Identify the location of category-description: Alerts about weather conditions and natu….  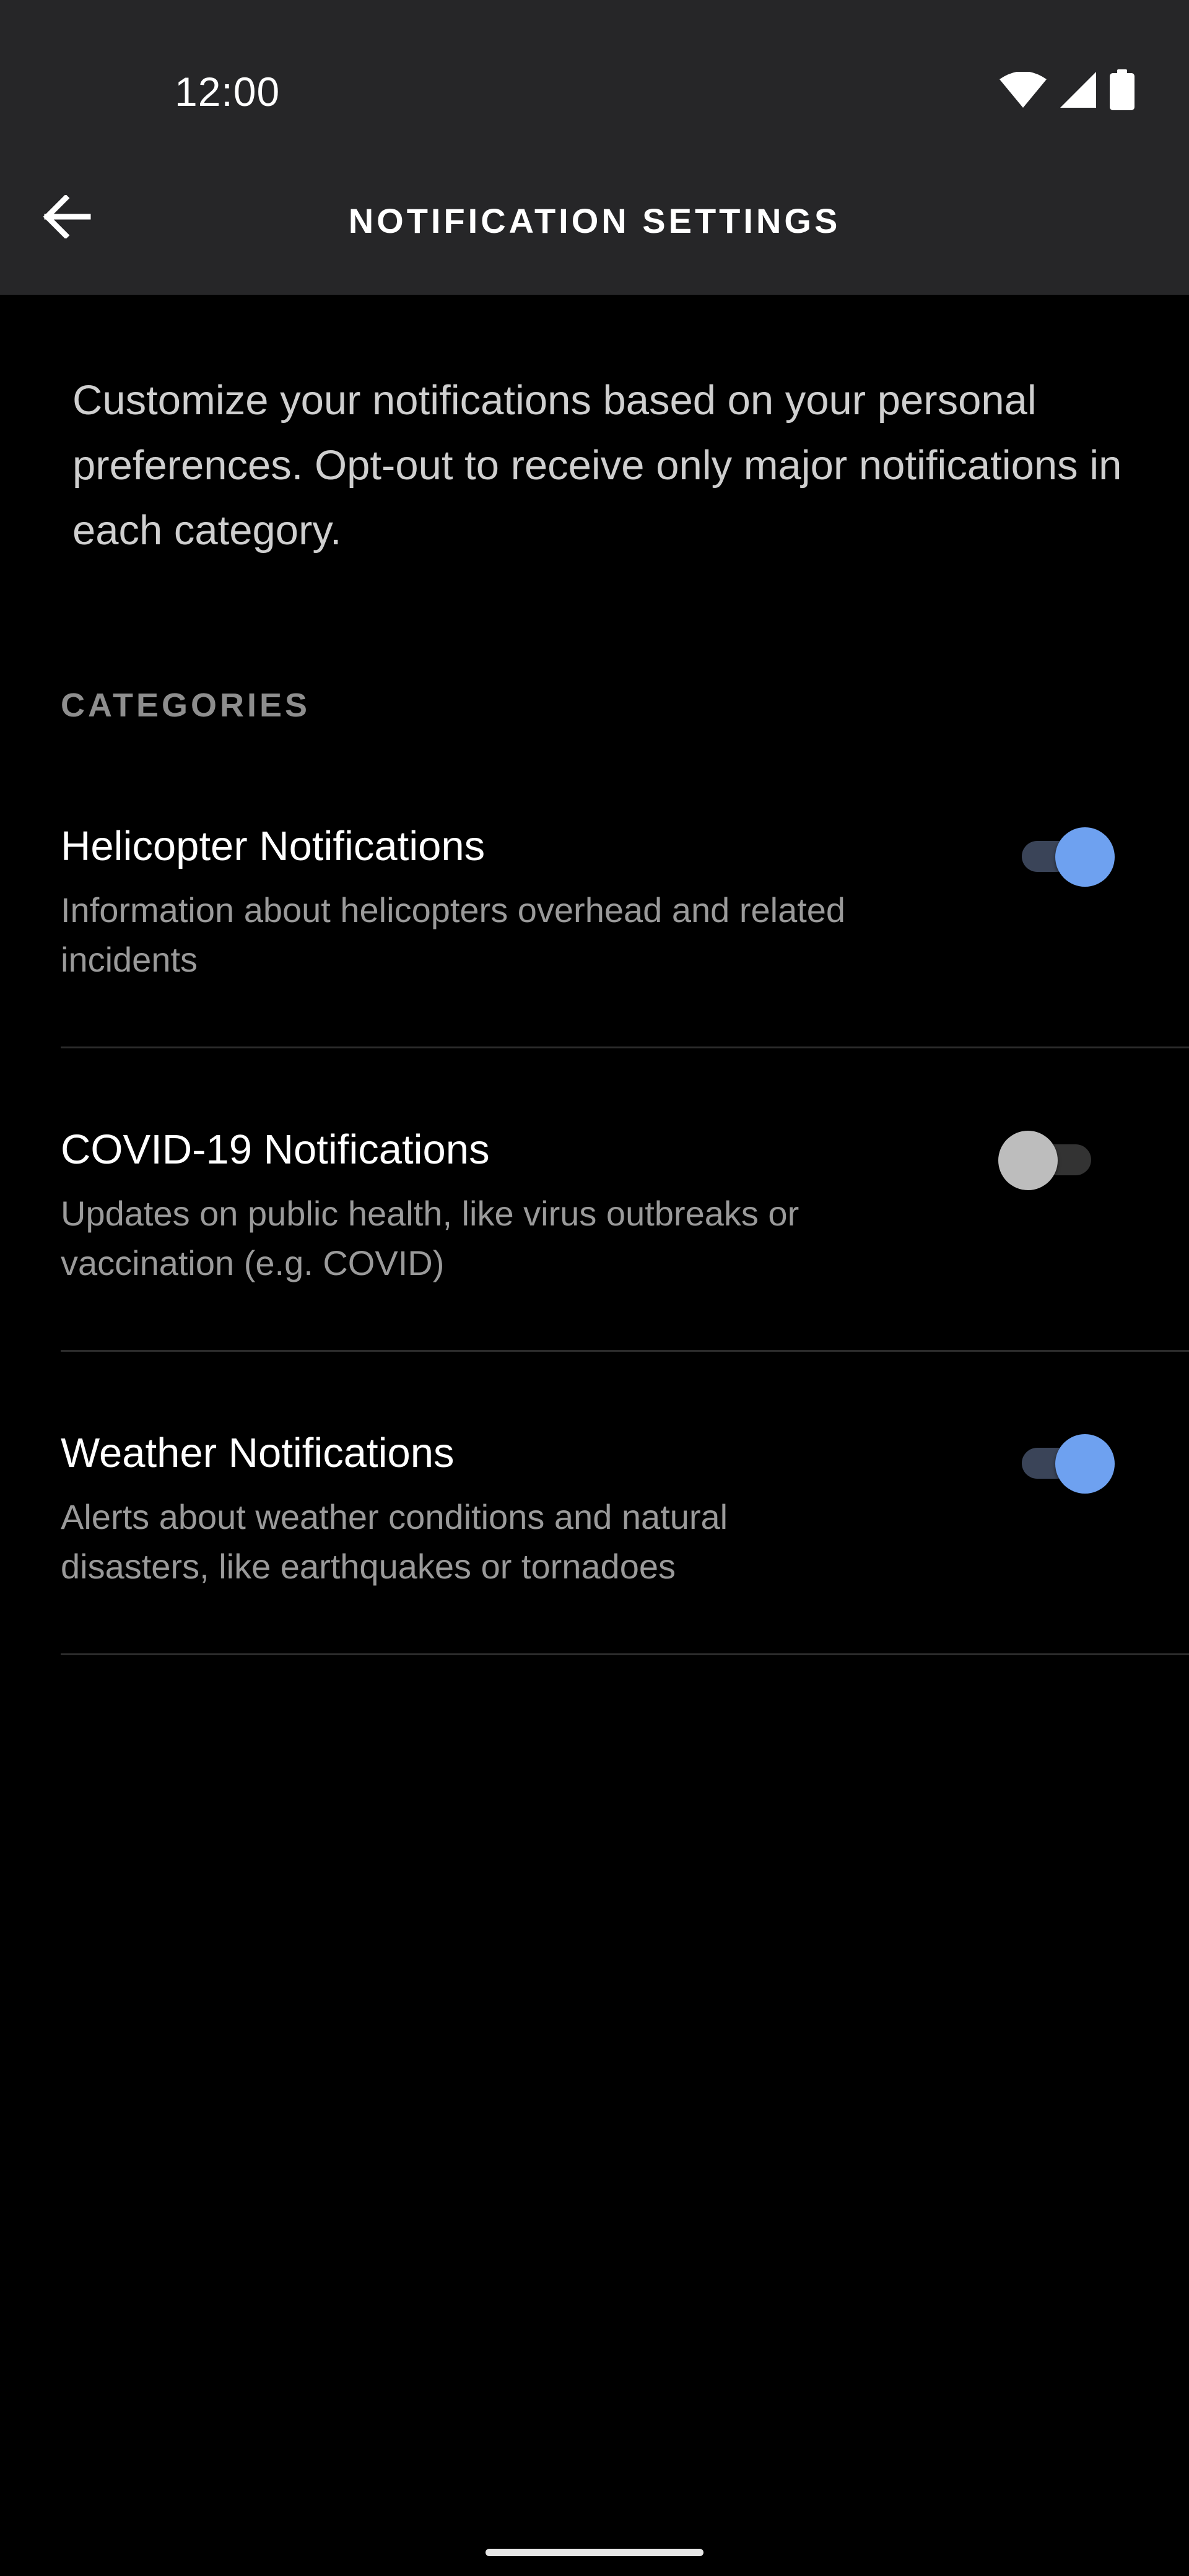
(394, 1541).